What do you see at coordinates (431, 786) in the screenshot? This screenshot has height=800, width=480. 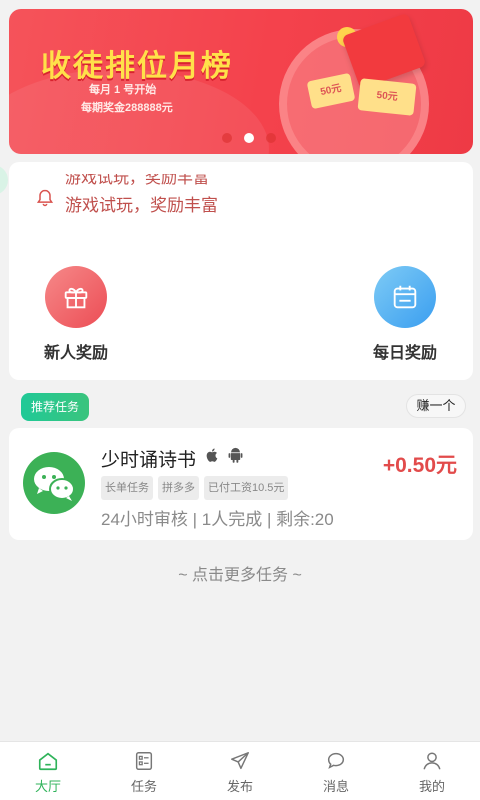 I see `tab-label: 我的` at bounding box center [431, 786].